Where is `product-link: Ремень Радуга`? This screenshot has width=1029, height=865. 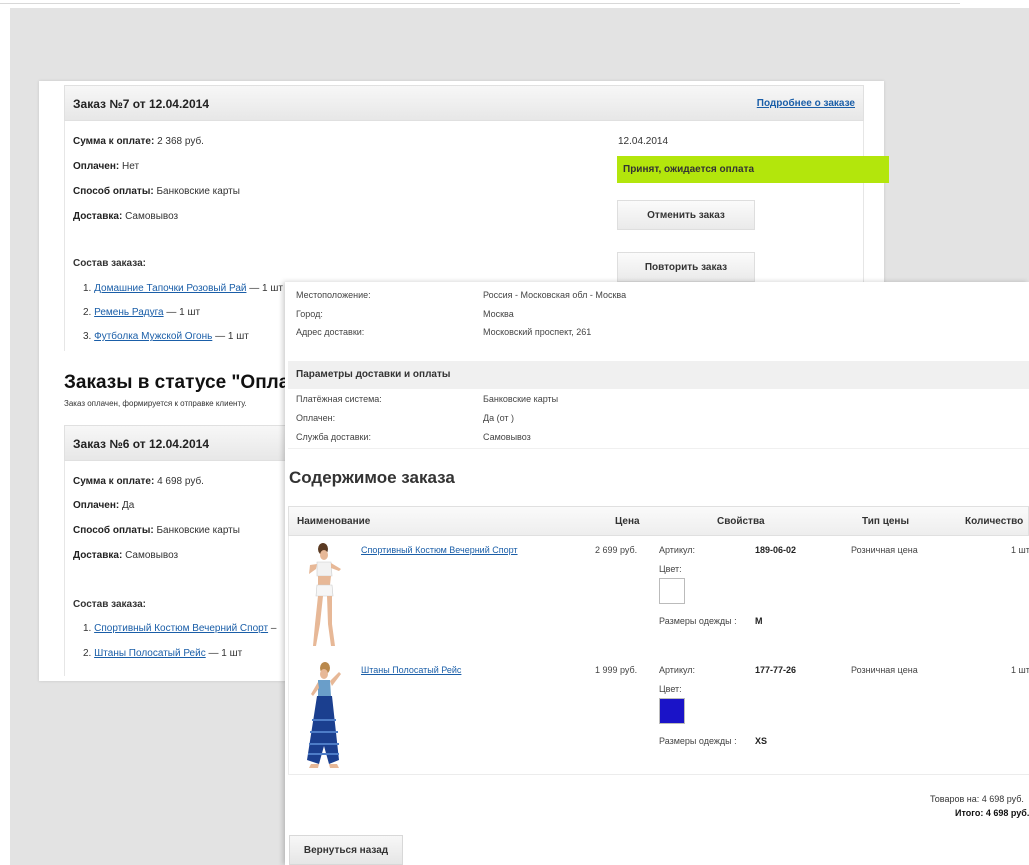
product-link: Ремень Радуга is located at coordinates (128, 312).